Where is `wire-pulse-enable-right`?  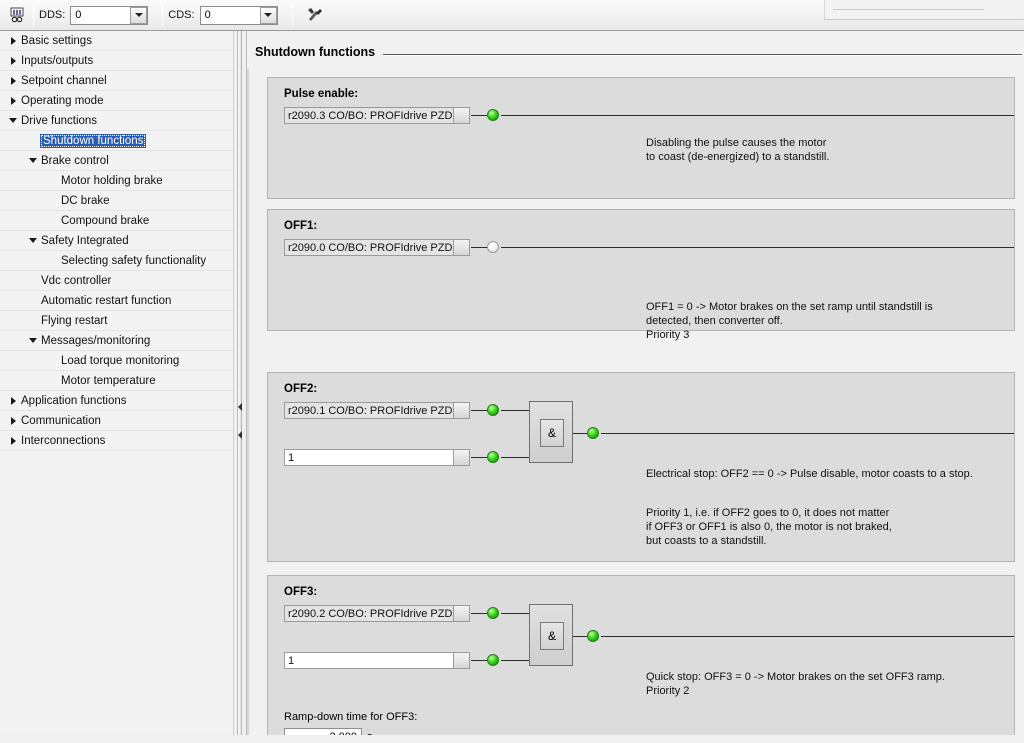
wire-pulse-enable-right is located at coordinates (757, 115).